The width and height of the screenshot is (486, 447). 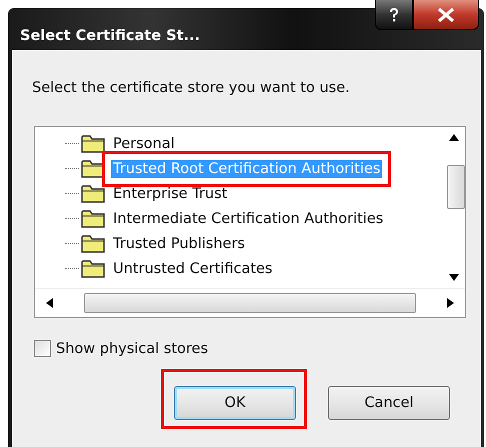 I want to click on tree-item: Trusted Publishers, so click(x=179, y=243).